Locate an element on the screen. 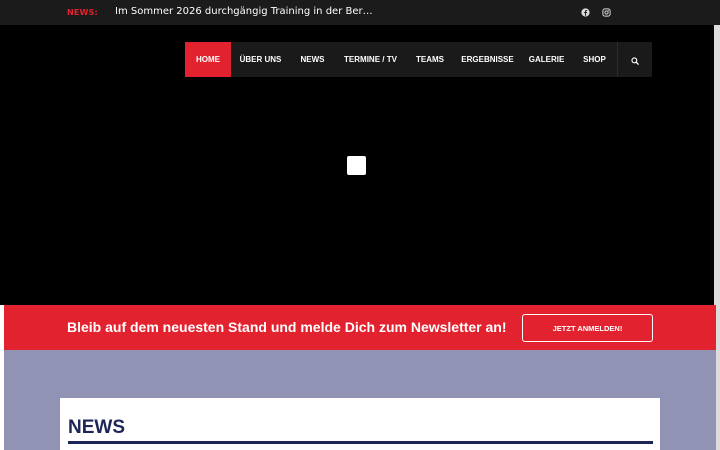 This screenshot has width=720, height=450. search-icon is located at coordinates (635, 59).